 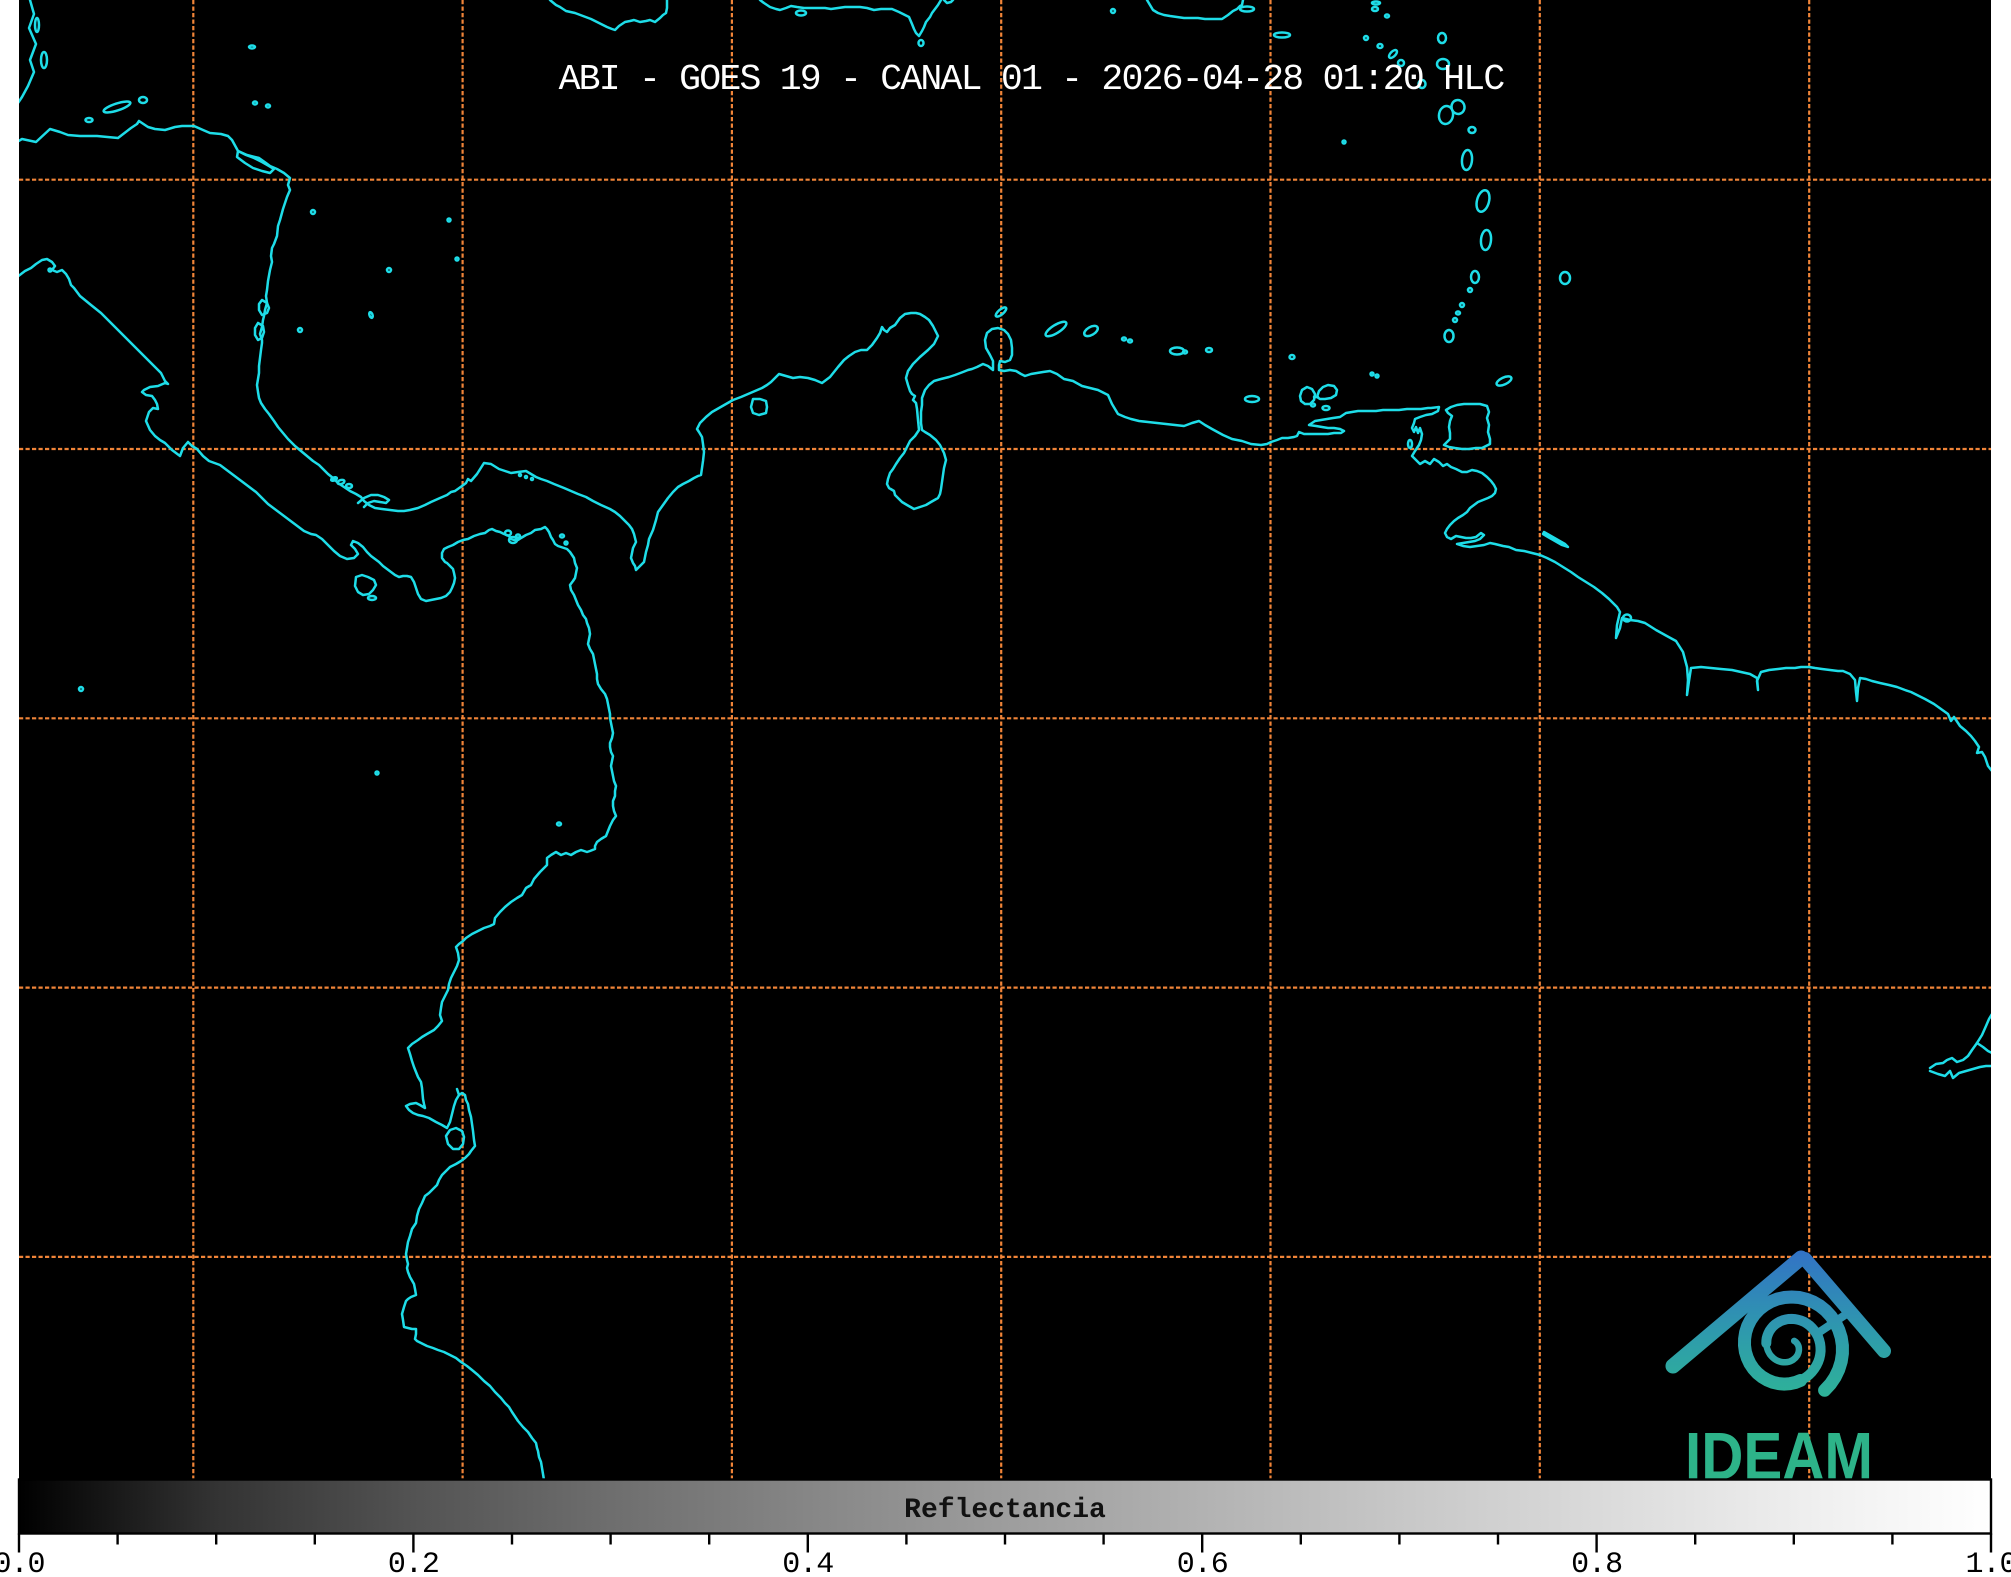 I want to click on svg-text: 0.2, so click(x=413, y=1562).